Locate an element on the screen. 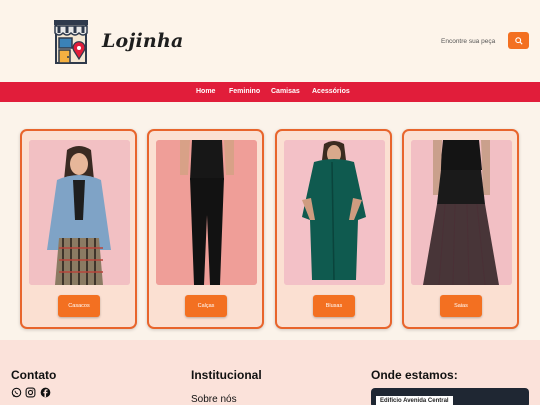 The width and height of the screenshot is (540, 405). brand-name: Lojinha is located at coordinates (142, 41).